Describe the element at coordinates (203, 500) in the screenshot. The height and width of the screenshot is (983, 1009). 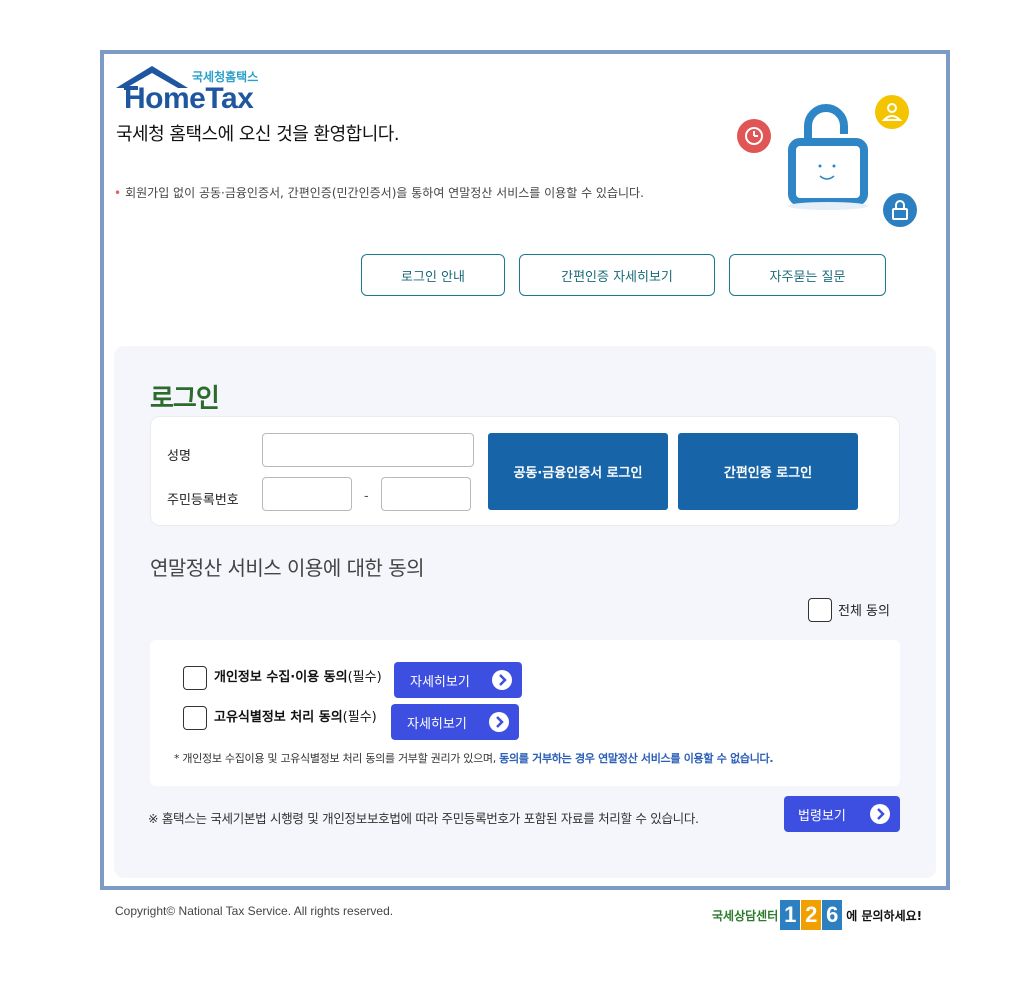
I see `rrn-label: 주민등록번호` at that location.